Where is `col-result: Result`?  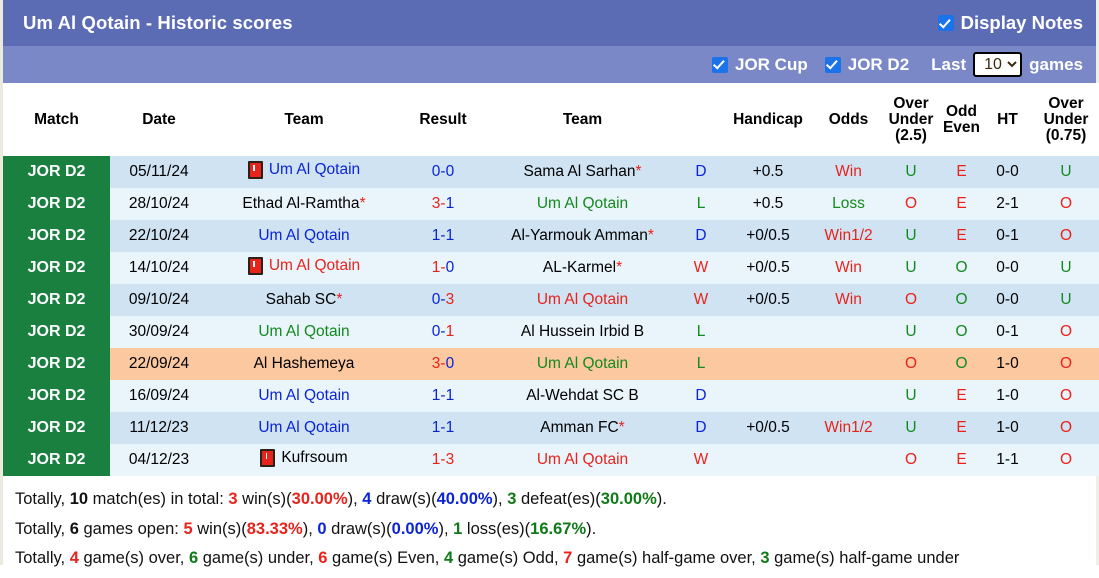 col-result: Result is located at coordinates (443, 119).